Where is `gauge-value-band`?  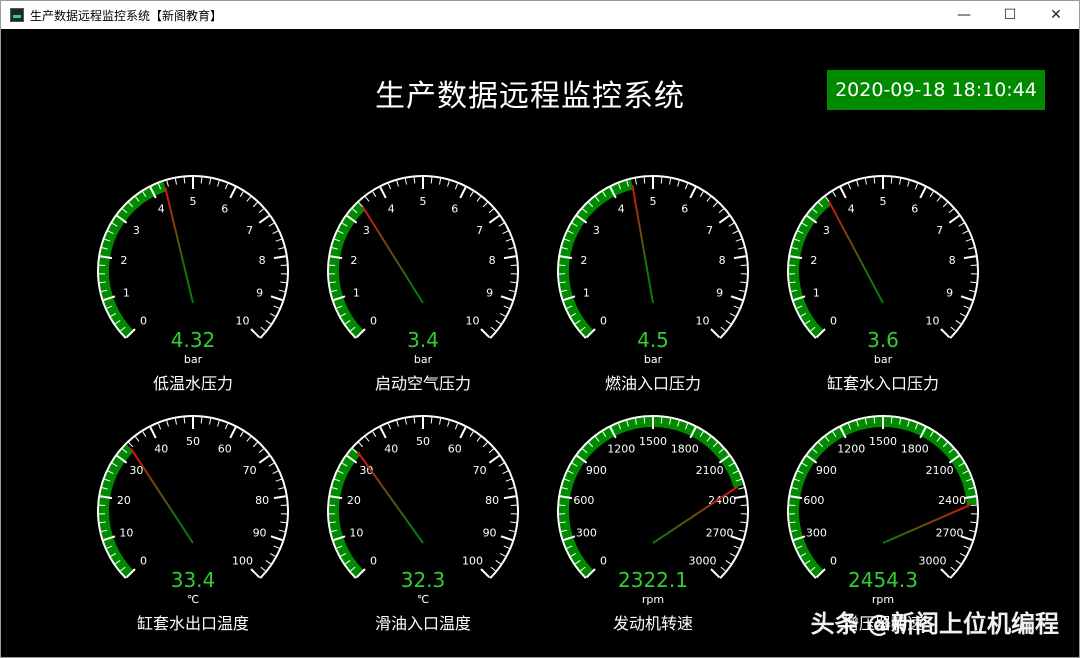
gauge-value-band is located at coordinates (133, 259).